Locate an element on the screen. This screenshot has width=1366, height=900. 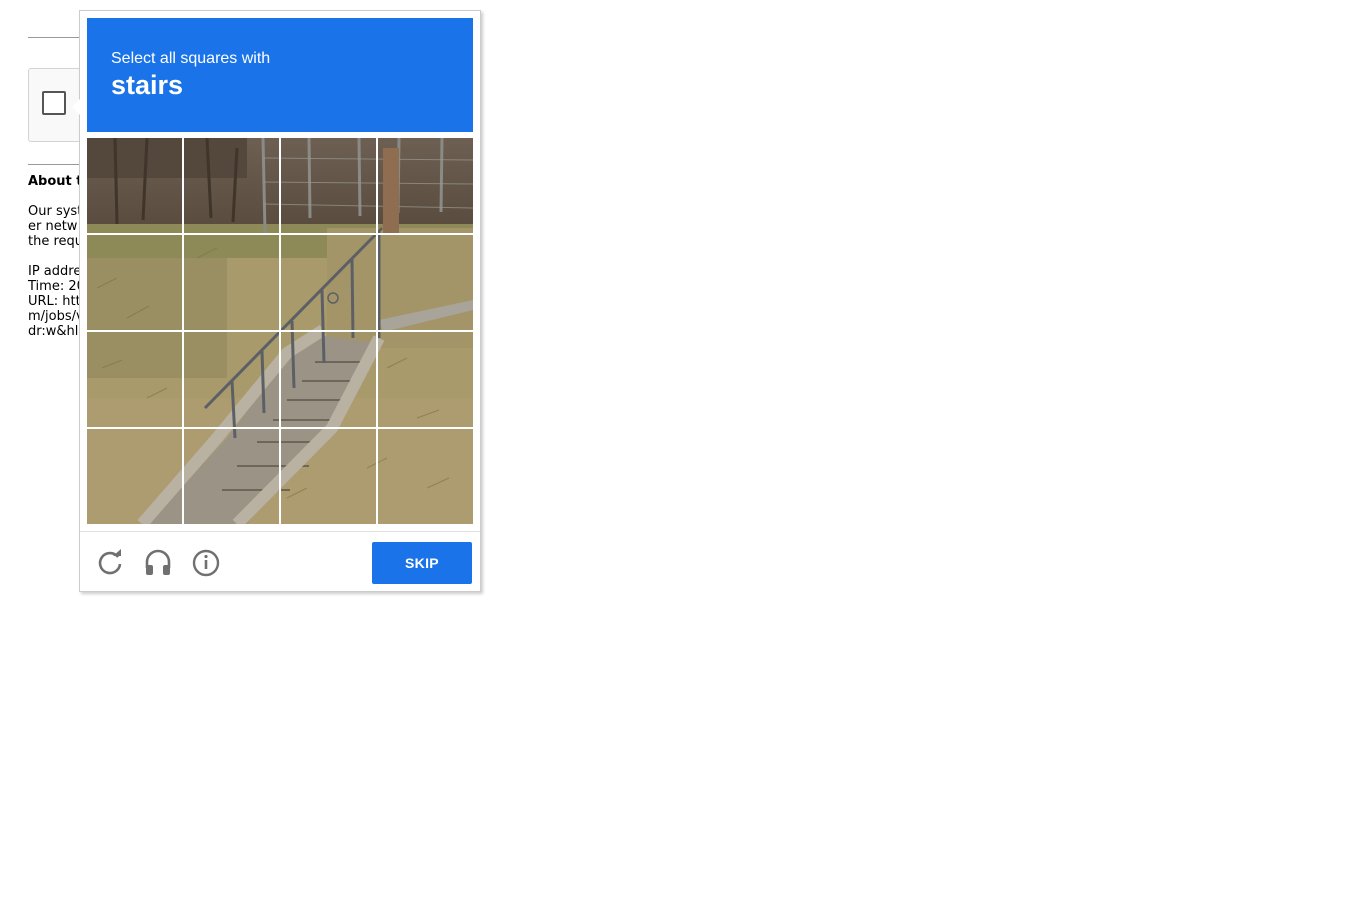
headphones-icon is located at coordinates (158, 562).